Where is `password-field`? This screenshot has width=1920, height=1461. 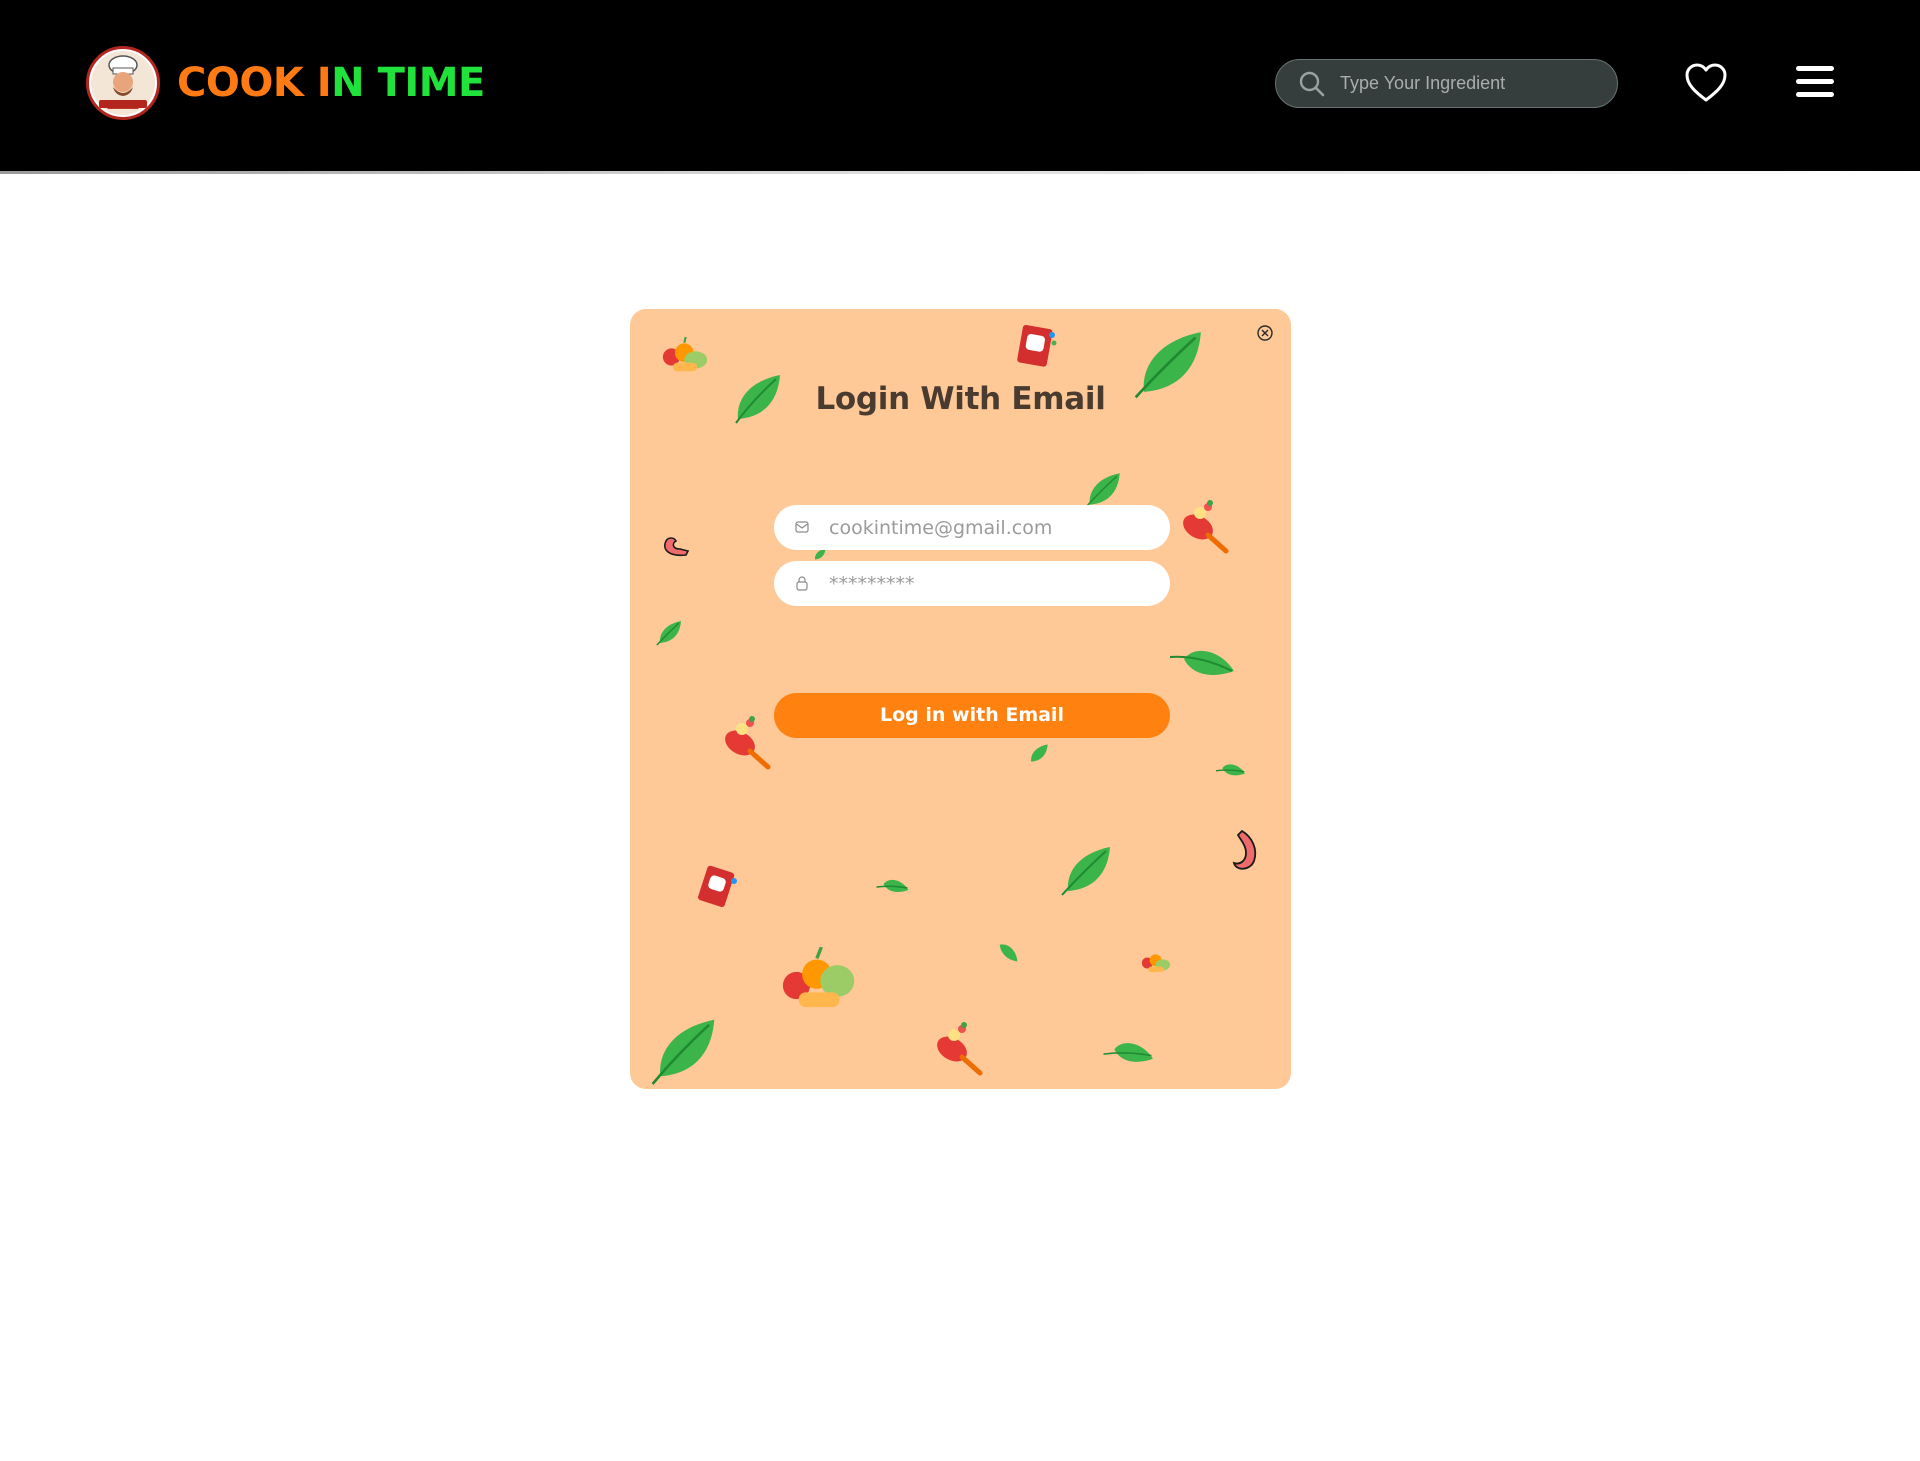 password-field is located at coordinates (972, 583).